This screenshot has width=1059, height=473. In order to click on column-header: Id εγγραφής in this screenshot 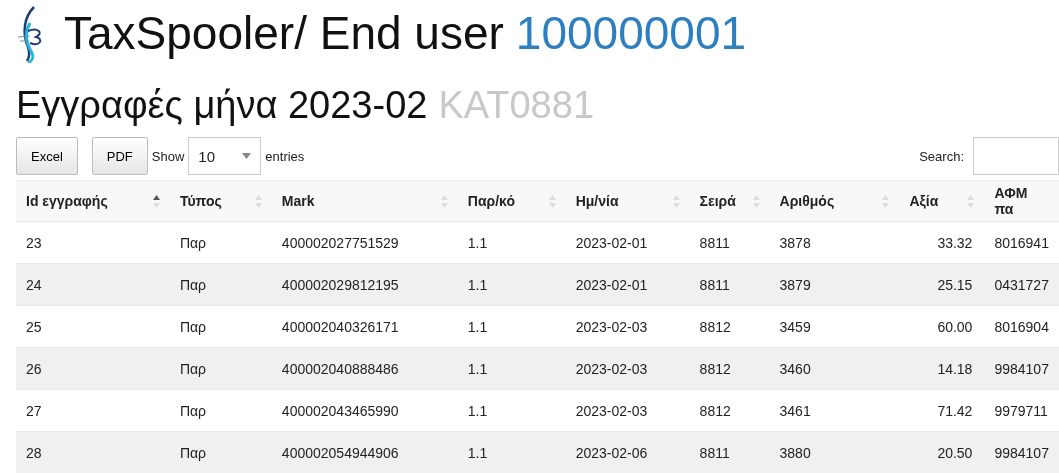, I will do `click(93, 201)`.